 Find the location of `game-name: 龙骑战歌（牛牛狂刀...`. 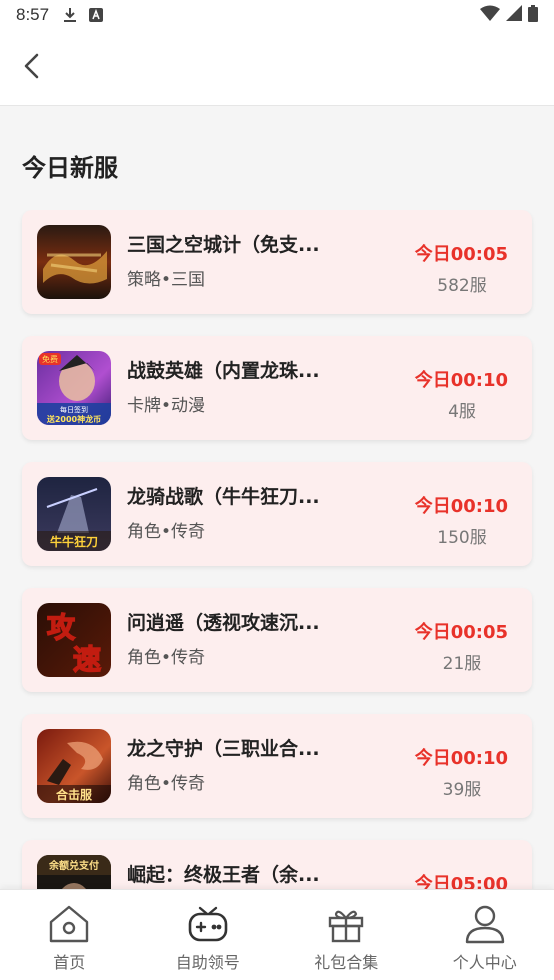

game-name: 龙骑战歌（牛牛狂刀... is located at coordinates (223, 497).